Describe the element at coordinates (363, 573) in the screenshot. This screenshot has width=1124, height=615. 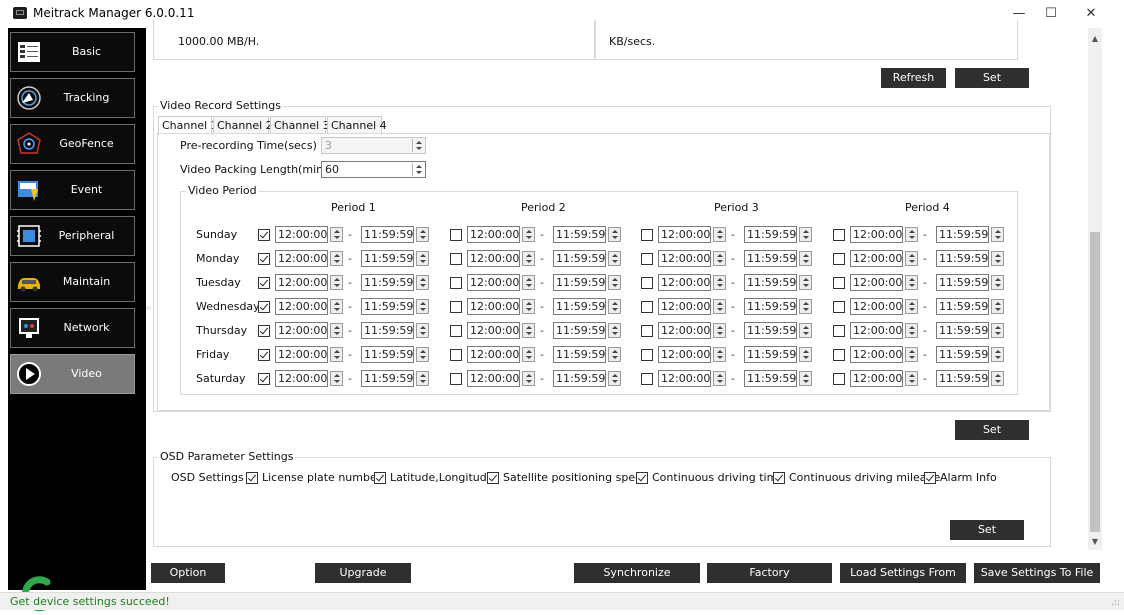
I see `upgrade-button: Upgrade` at that location.